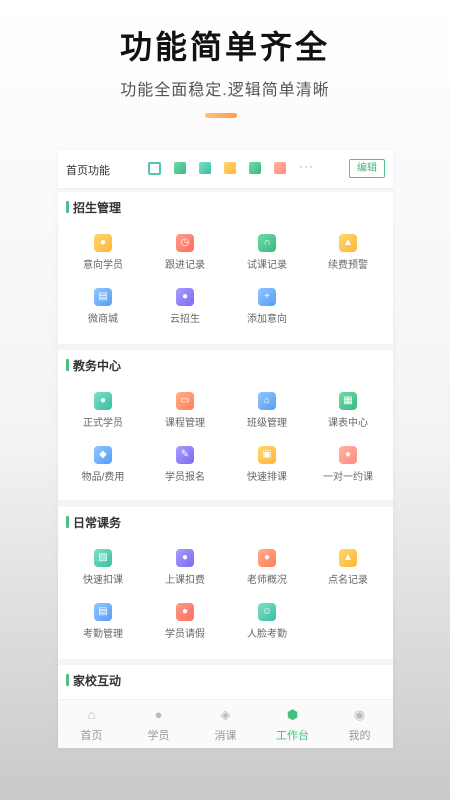 Image resolution: width=450 pixels, height=800 pixels. What do you see at coordinates (185, 297) in the screenshot?
I see `cloud-person-icon: ●` at bounding box center [185, 297].